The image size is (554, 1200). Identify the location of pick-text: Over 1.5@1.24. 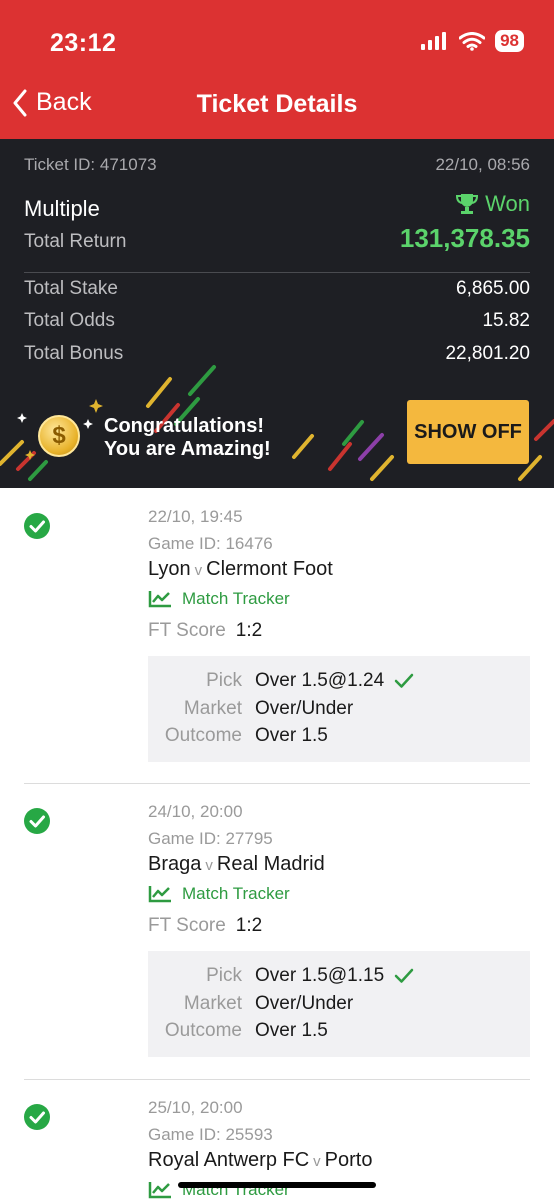
(320, 680).